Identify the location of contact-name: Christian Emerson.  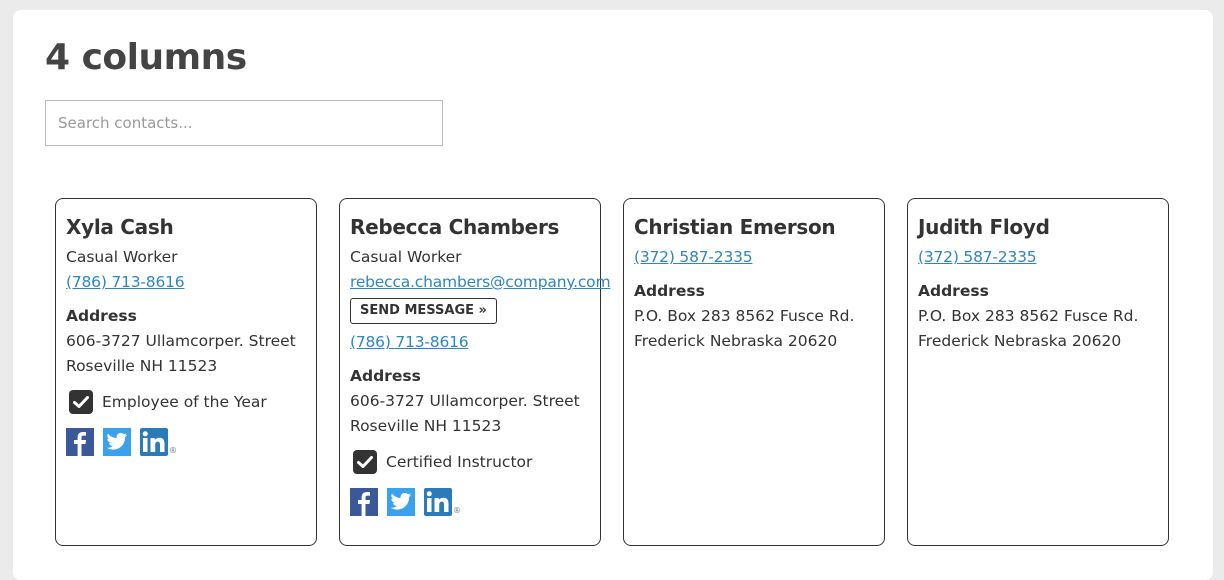
(735, 227).